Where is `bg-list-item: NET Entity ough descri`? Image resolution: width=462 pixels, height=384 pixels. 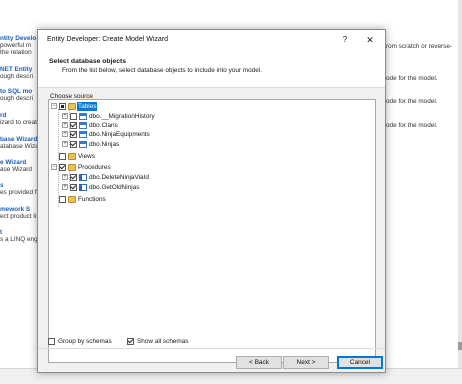 bg-list-item: NET Entity ough descri is located at coordinates (19, 73).